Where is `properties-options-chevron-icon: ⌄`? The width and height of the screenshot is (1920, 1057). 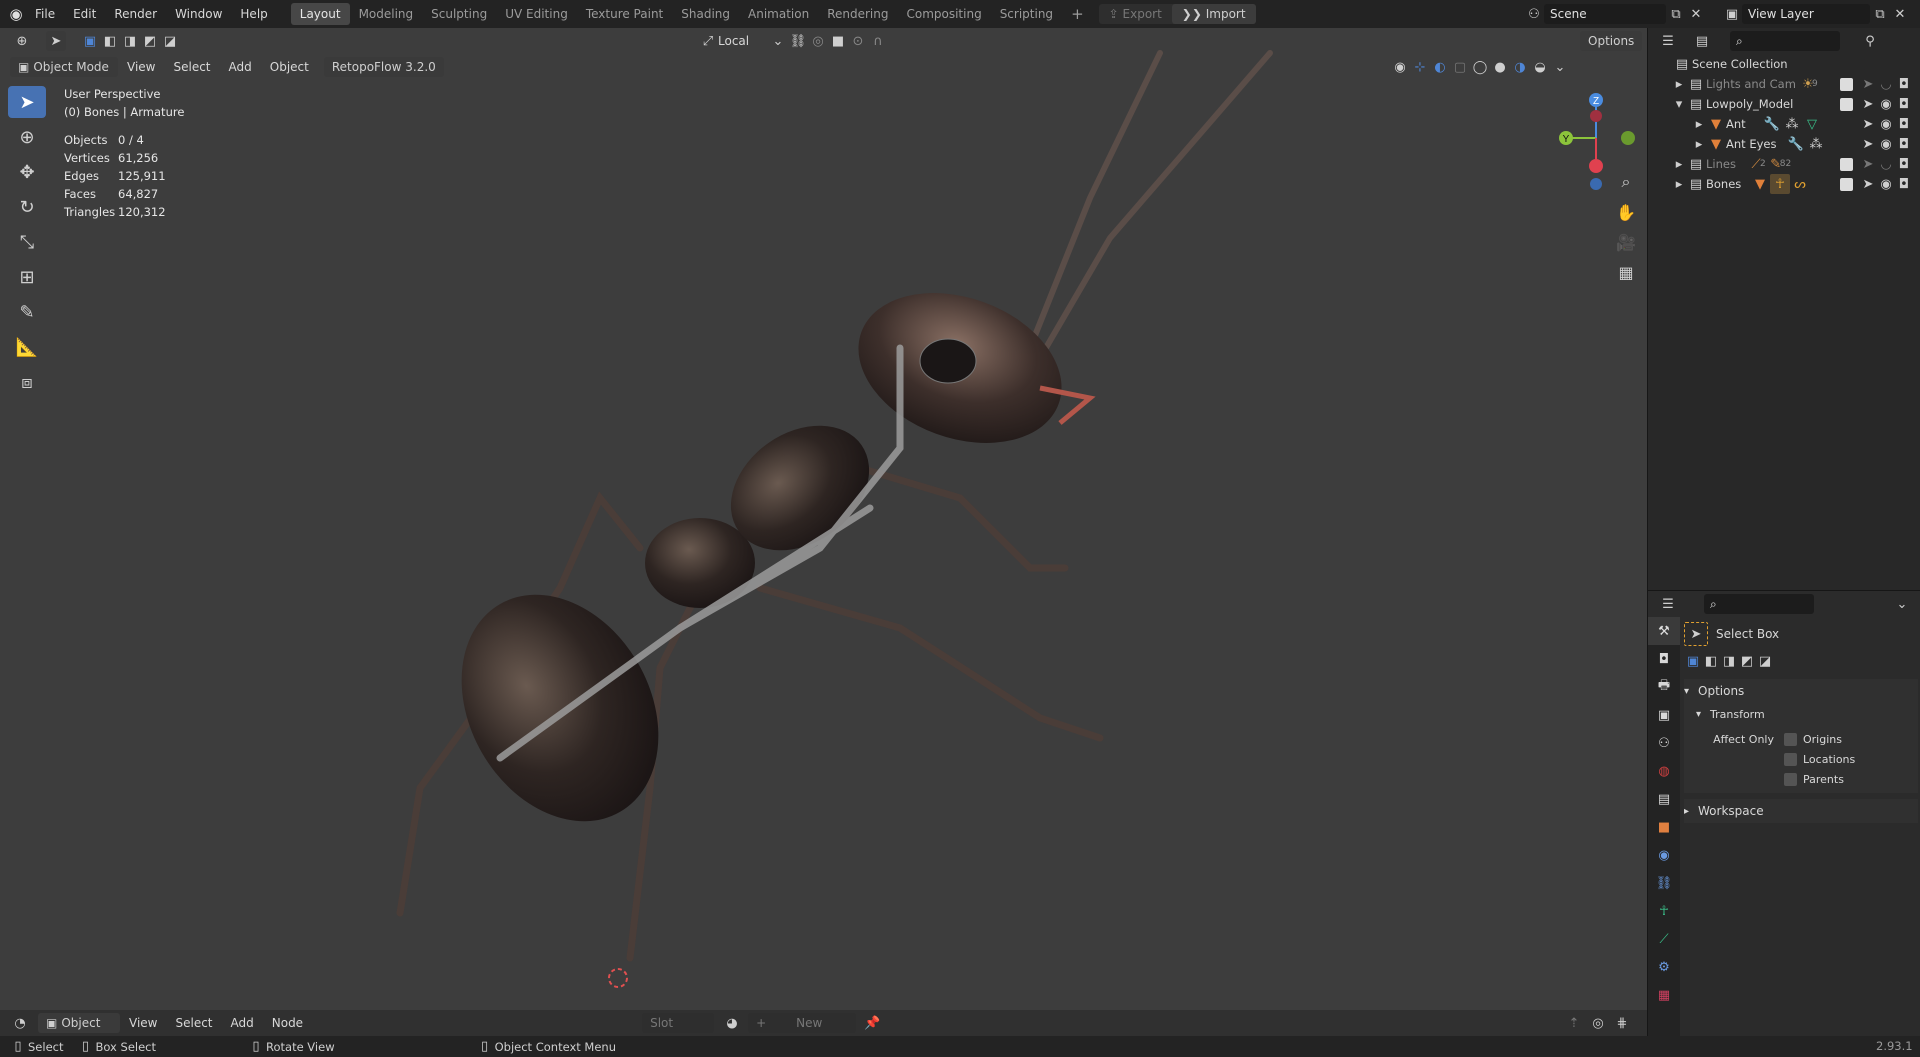
properties-options-chevron-icon: ⌄ is located at coordinates (1902, 604).